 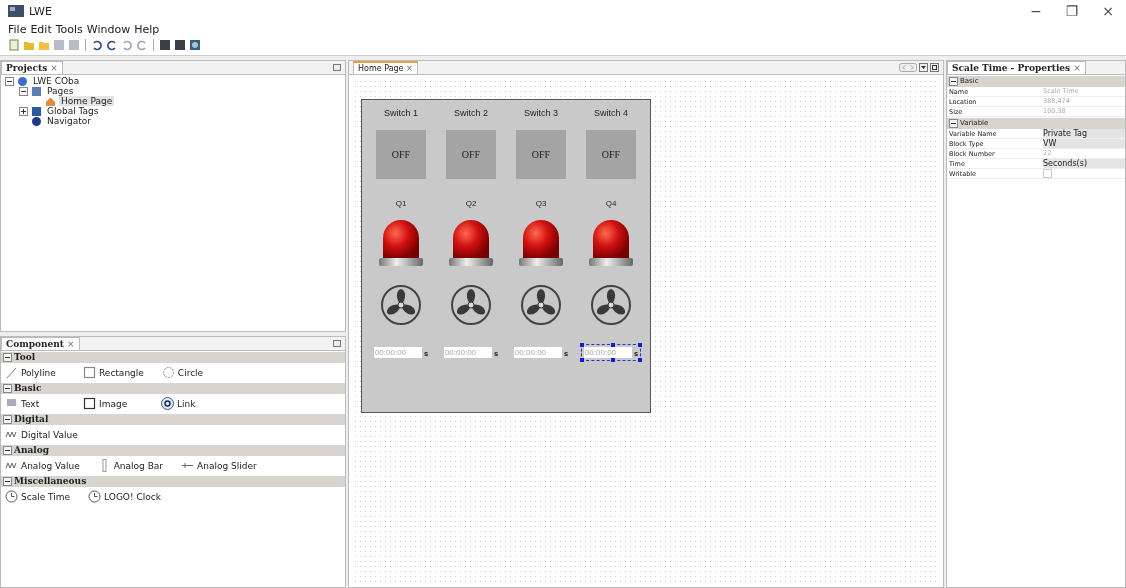 I want to click on window-title: LWE, so click(x=40, y=11).